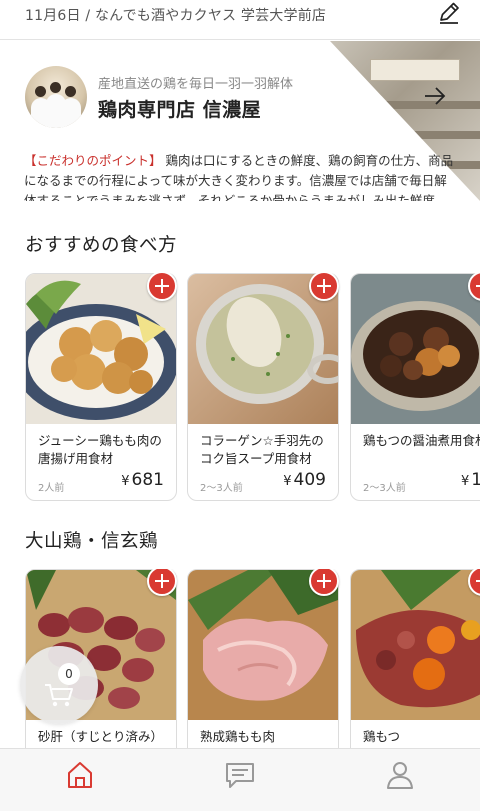 The height and width of the screenshot is (811, 480). I want to click on store-tagline: 産地直送の鶏を毎日一羽一羽解体, so click(196, 84).